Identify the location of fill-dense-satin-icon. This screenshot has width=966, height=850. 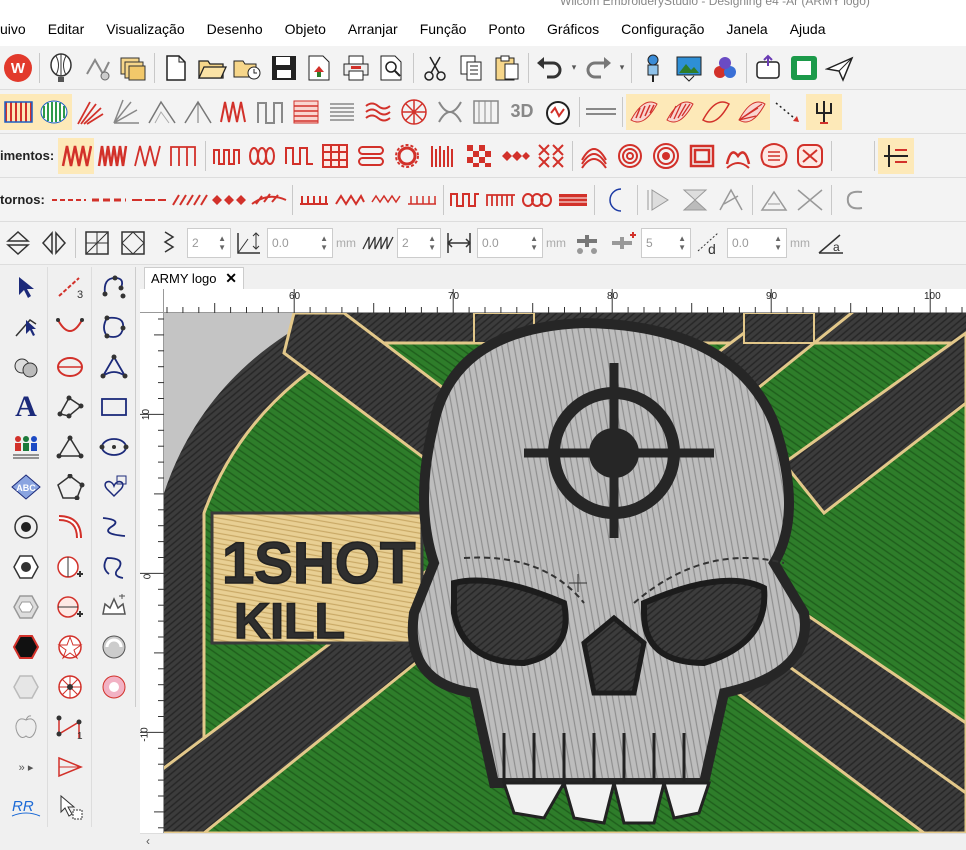
(112, 156).